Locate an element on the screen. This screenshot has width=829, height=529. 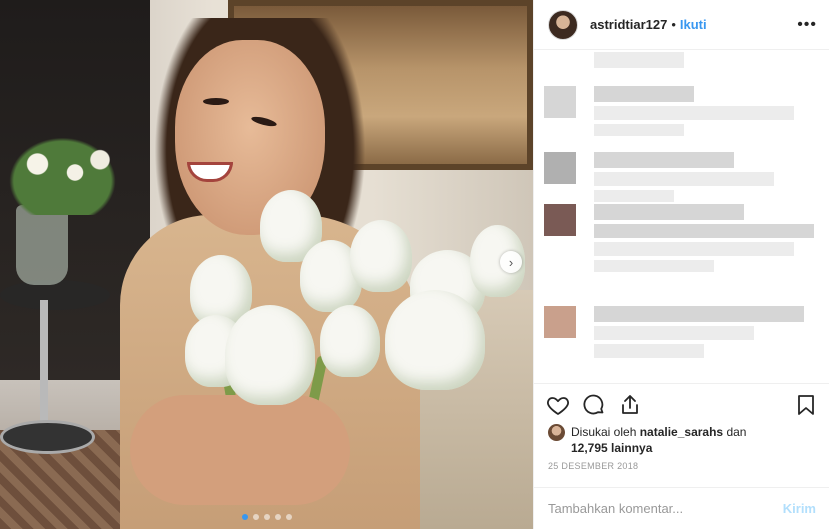
post-comment-button: Kirim is located at coordinates (799, 508).